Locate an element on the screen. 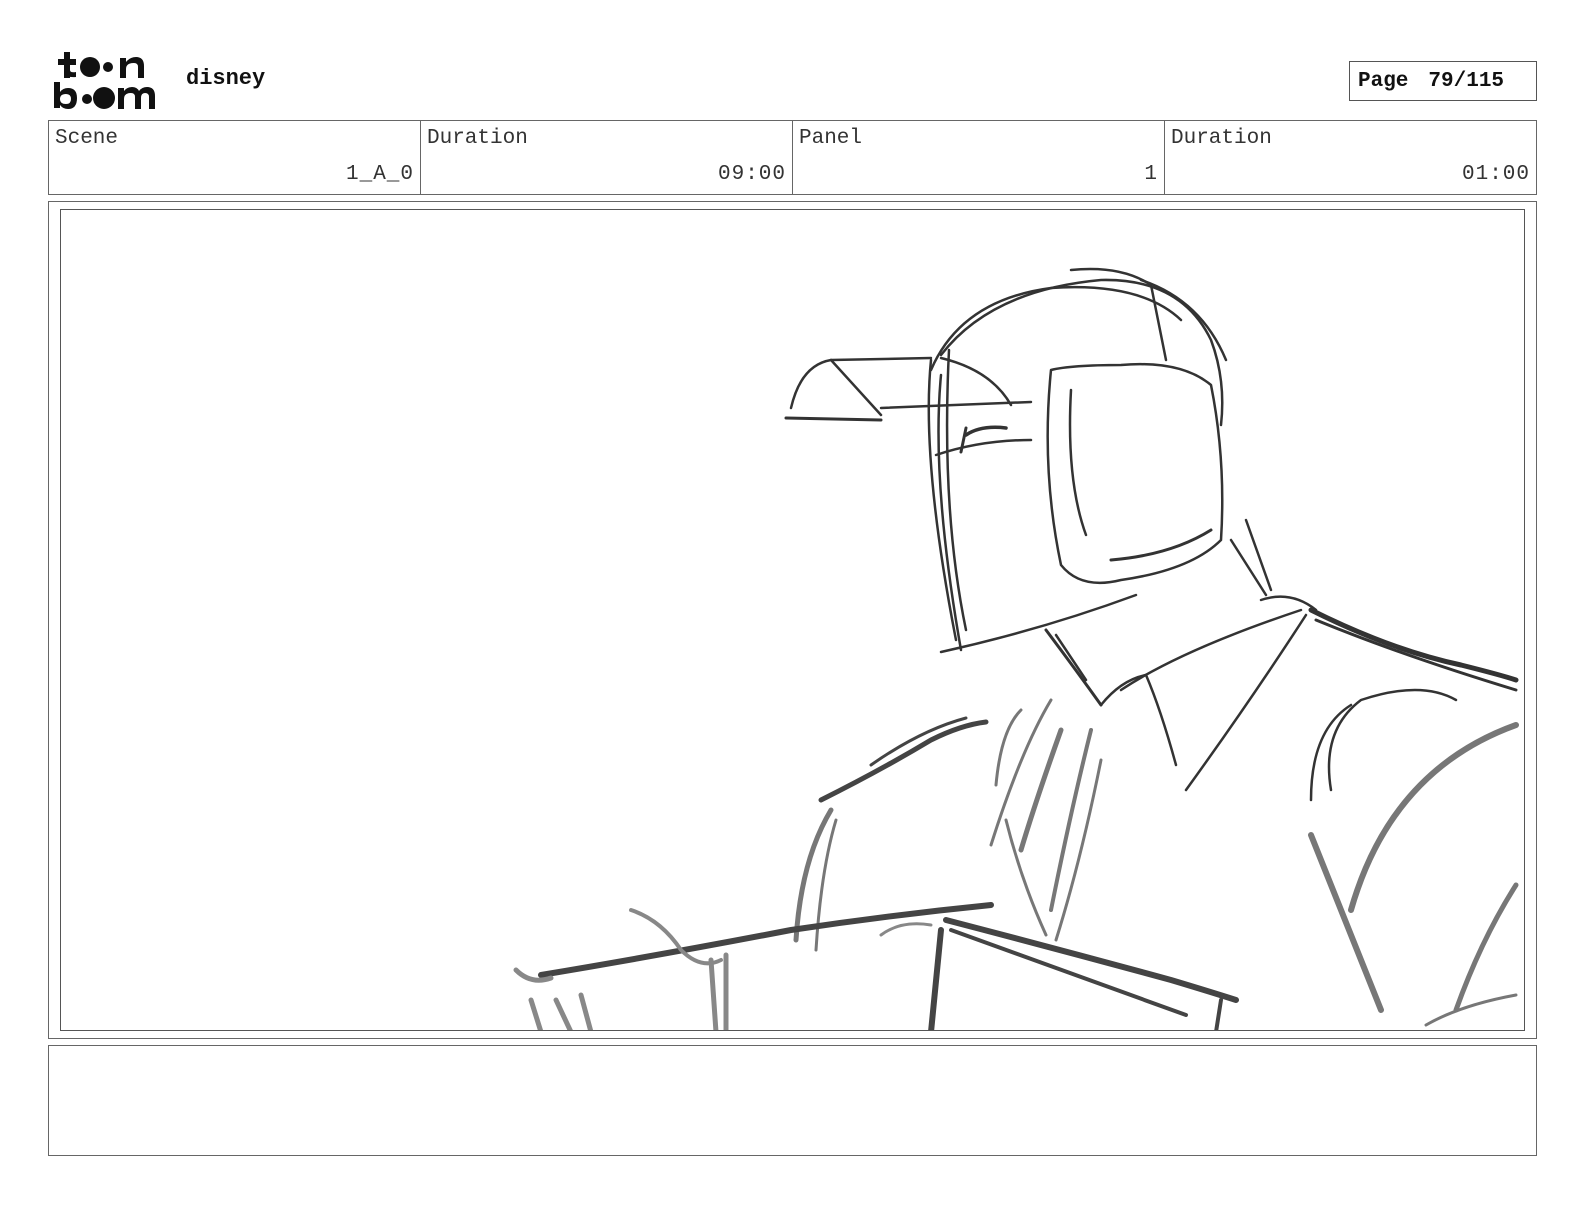  project-name: disney is located at coordinates (226, 78).